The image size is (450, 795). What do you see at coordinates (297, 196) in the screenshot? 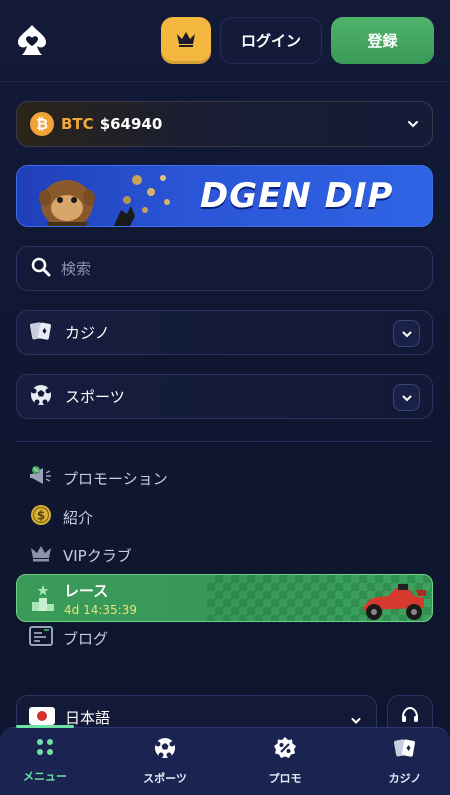
I see `banner-title: DGEN DIP` at bounding box center [297, 196].